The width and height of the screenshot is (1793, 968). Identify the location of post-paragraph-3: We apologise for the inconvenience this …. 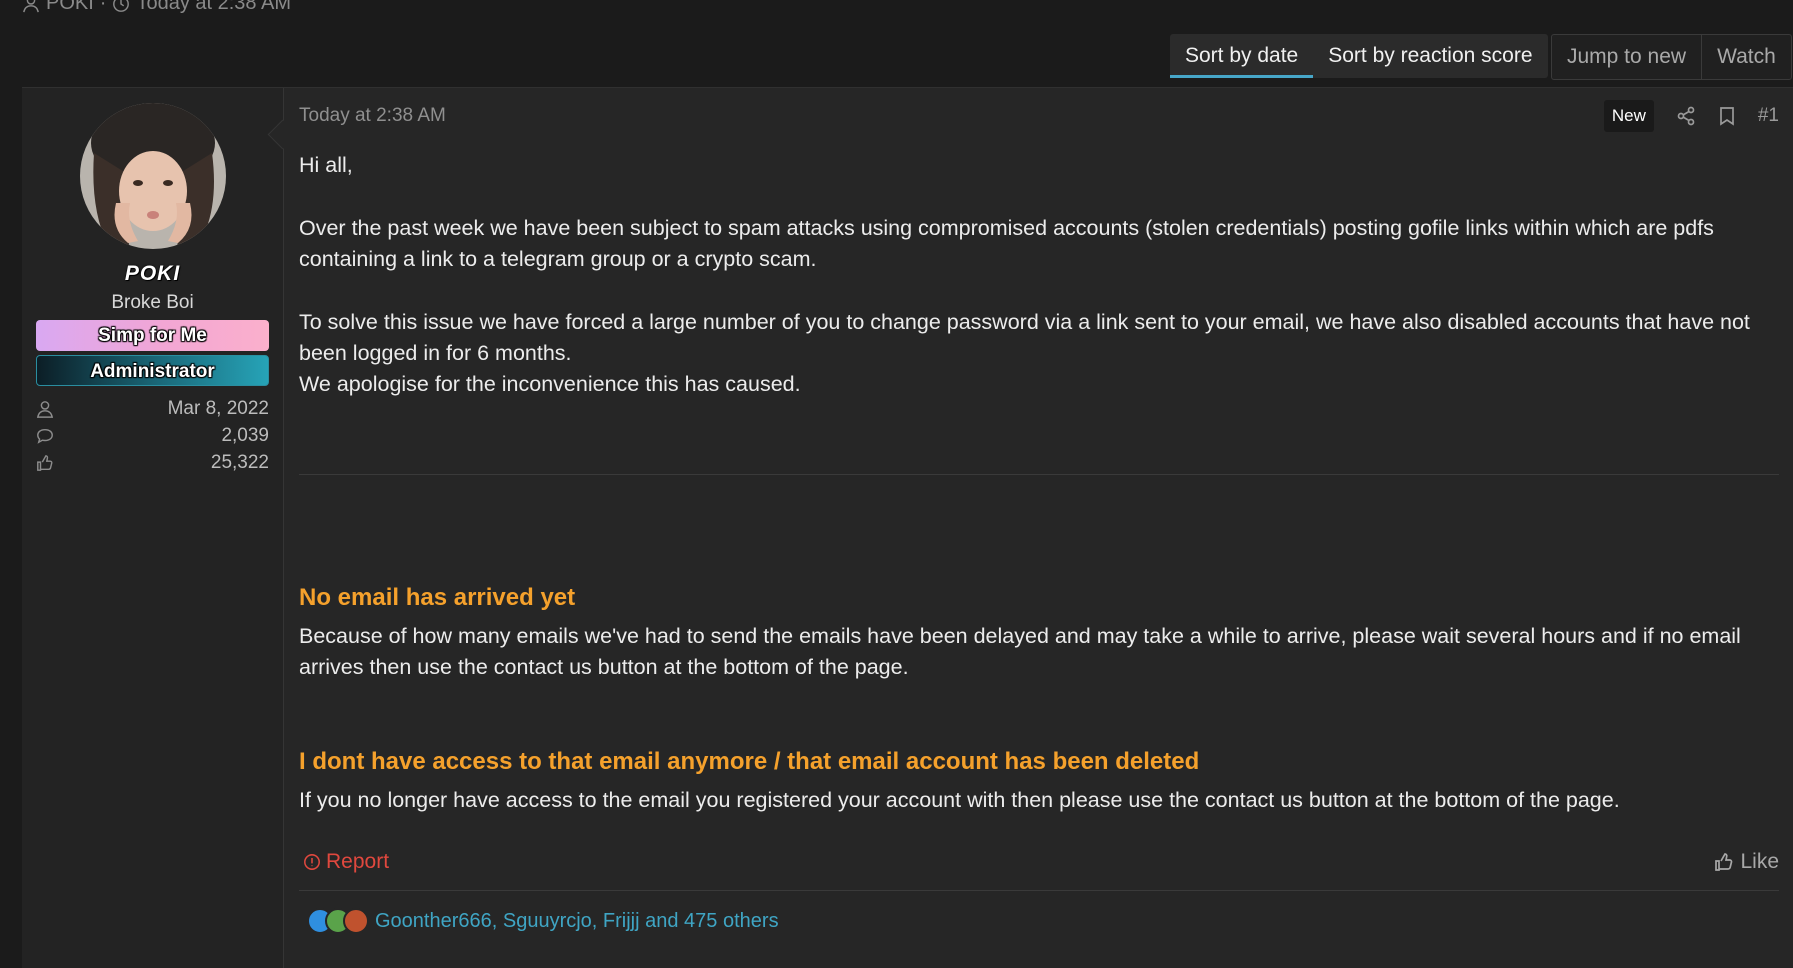
(550, 384).